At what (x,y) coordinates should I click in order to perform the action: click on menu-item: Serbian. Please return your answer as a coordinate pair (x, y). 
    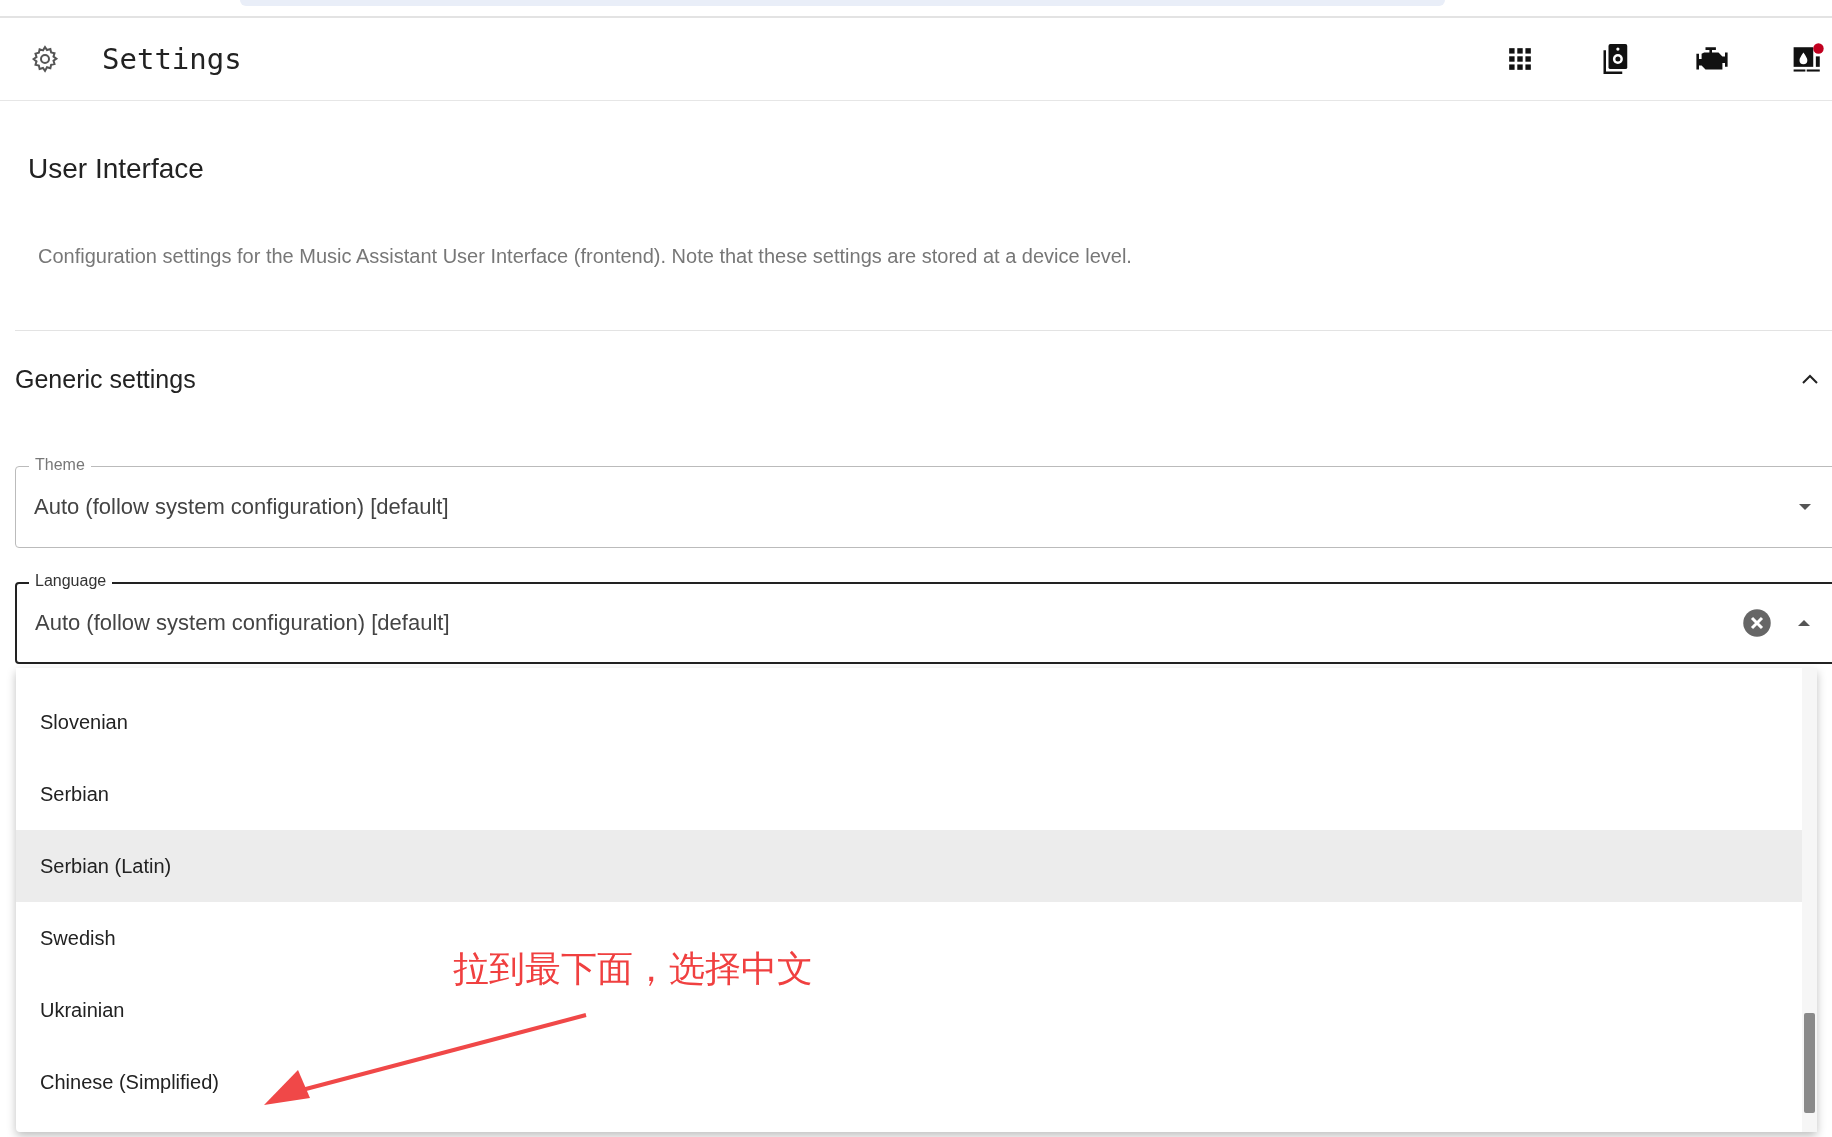
    Looking at the image, I should click on (74, 794).